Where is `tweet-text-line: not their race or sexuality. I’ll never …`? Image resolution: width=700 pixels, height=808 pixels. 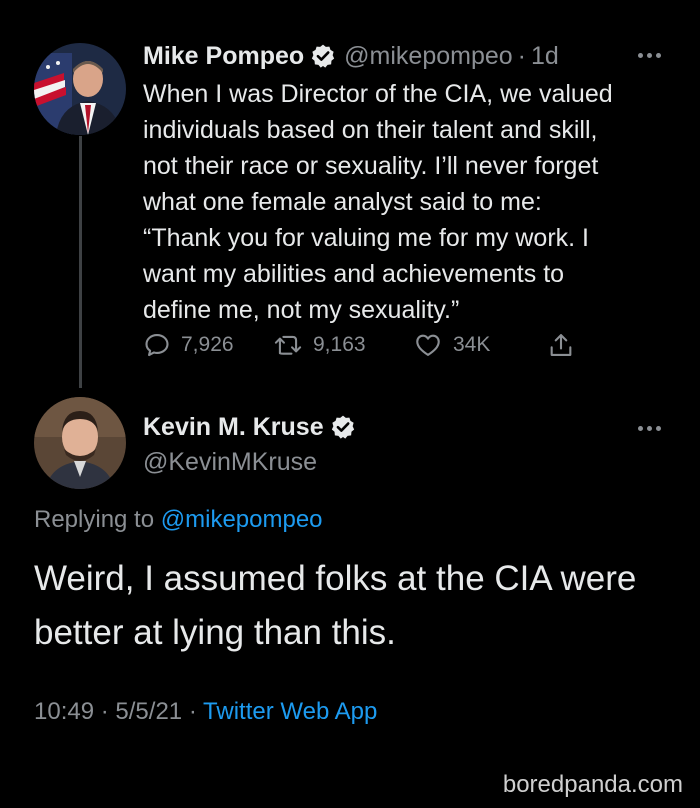 tweet-text-line: not their race or sexuality. I’ll never … is located at coordinates (371, 166).